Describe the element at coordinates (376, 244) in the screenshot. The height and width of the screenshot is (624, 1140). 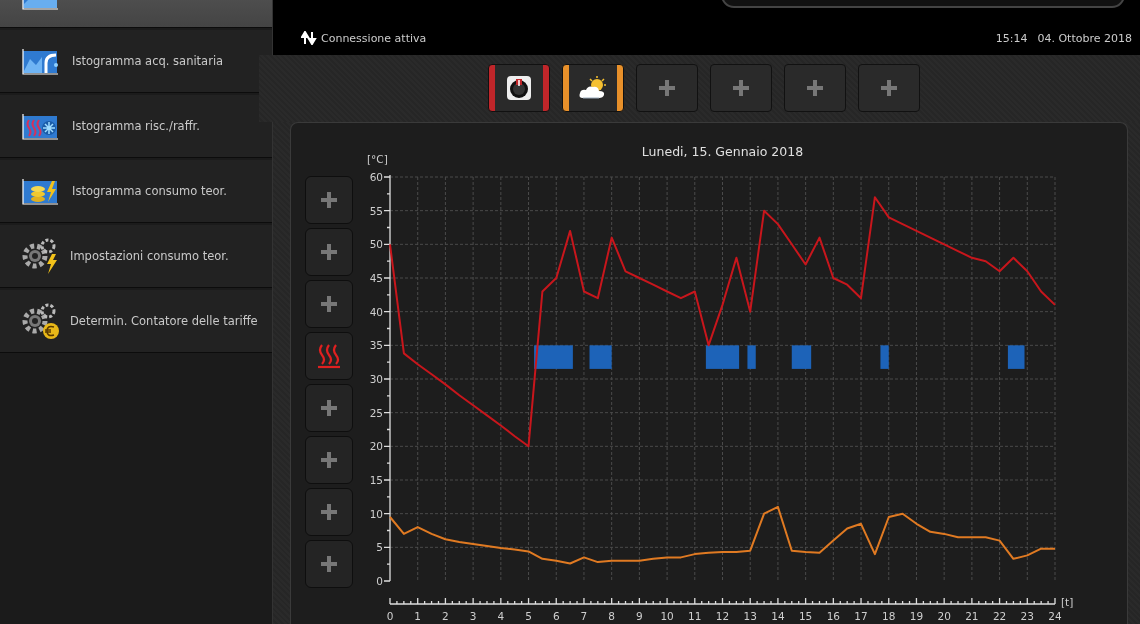
I see `tick-label: 50` at that location.